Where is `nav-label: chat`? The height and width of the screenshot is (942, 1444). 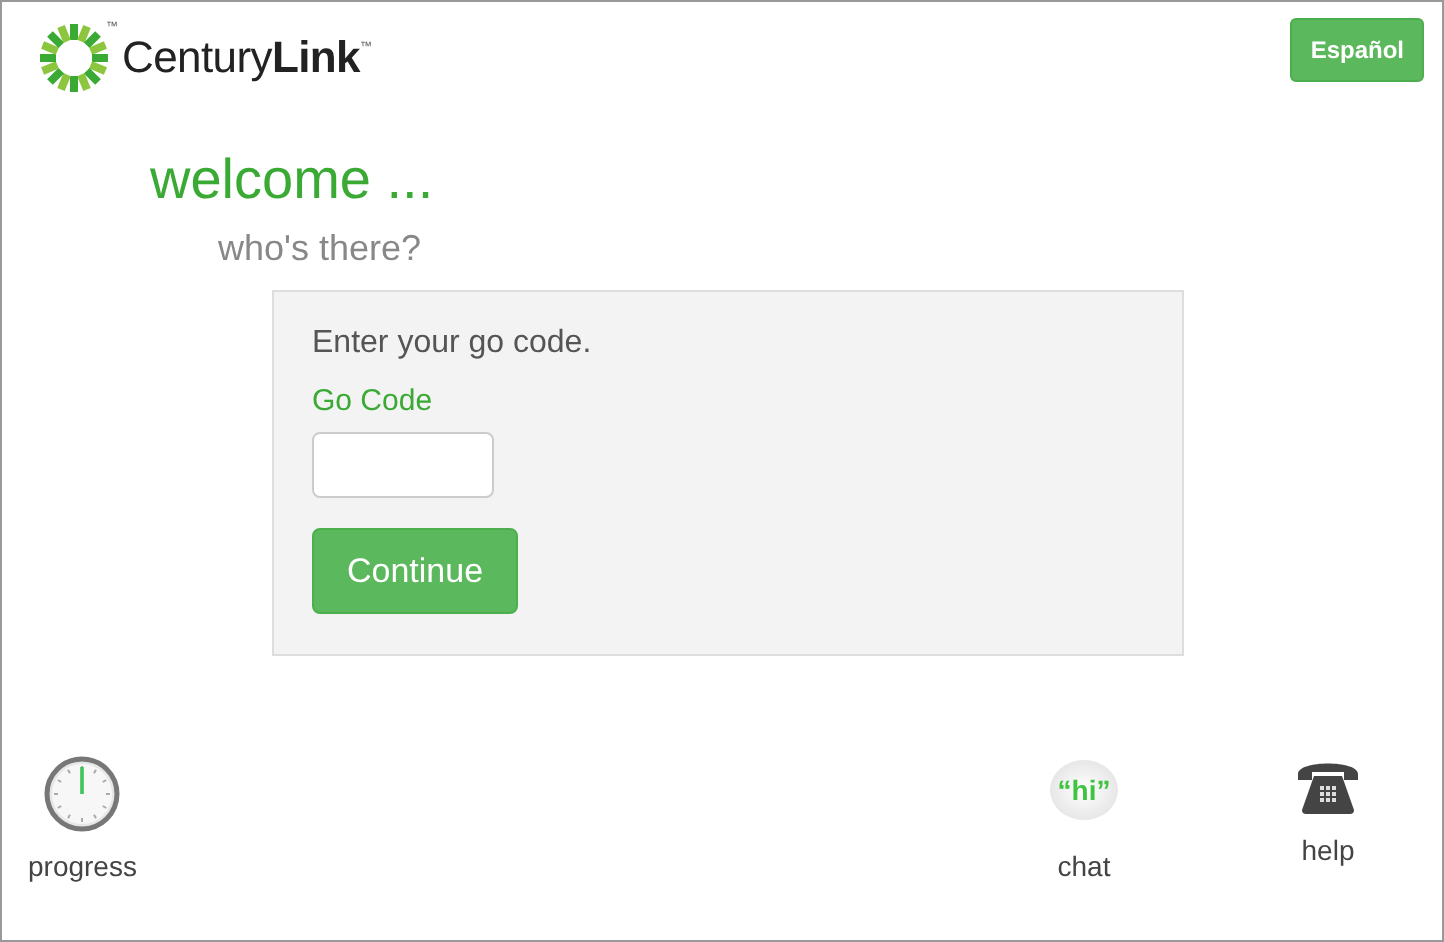 nav-label: chat is located at coordinates (1084, 866).